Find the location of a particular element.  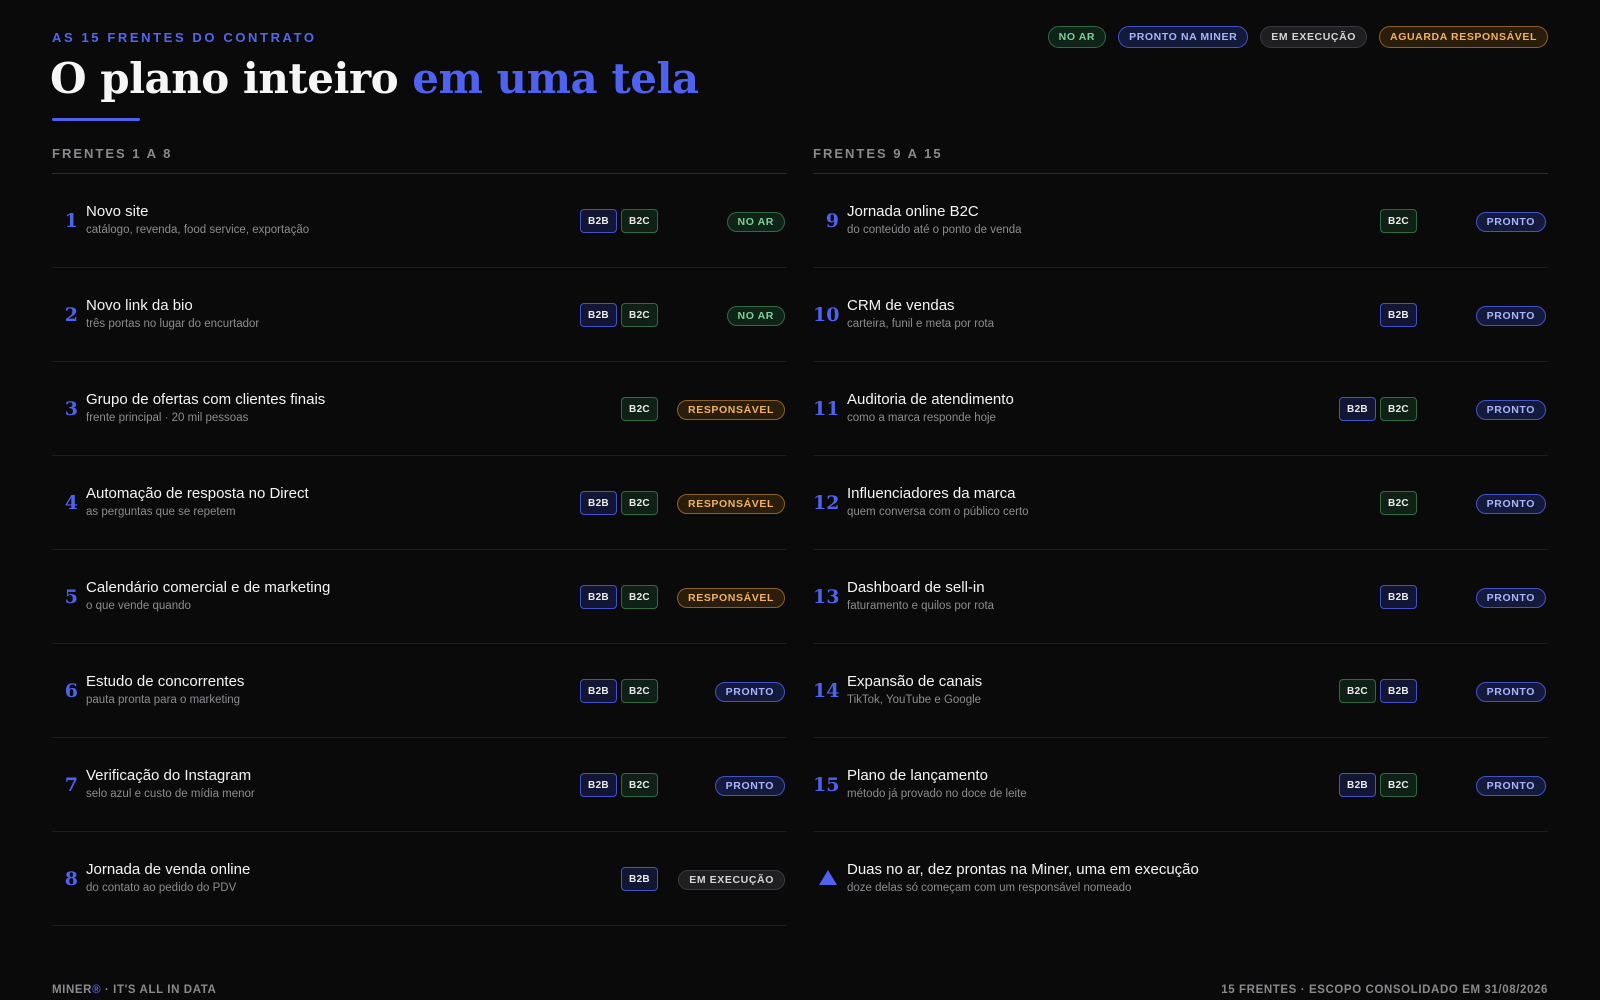

legend-pill-noar: NO AR is located at coordinates (1077, 37).